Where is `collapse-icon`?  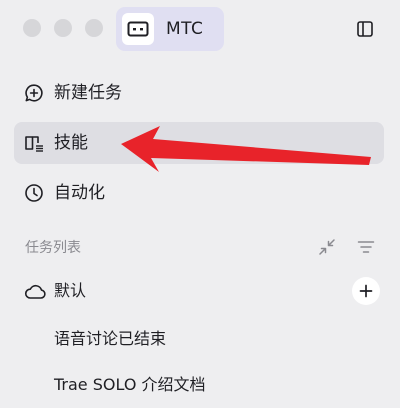 collapse-icon is located at coordinates (327, 247).